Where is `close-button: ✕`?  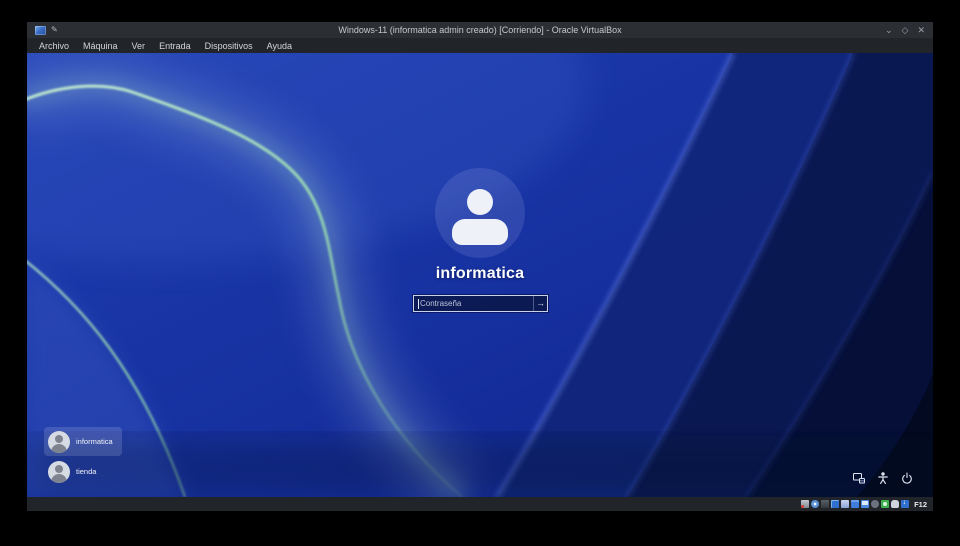
close-button: ✕ is located at coordinates (921, 30).